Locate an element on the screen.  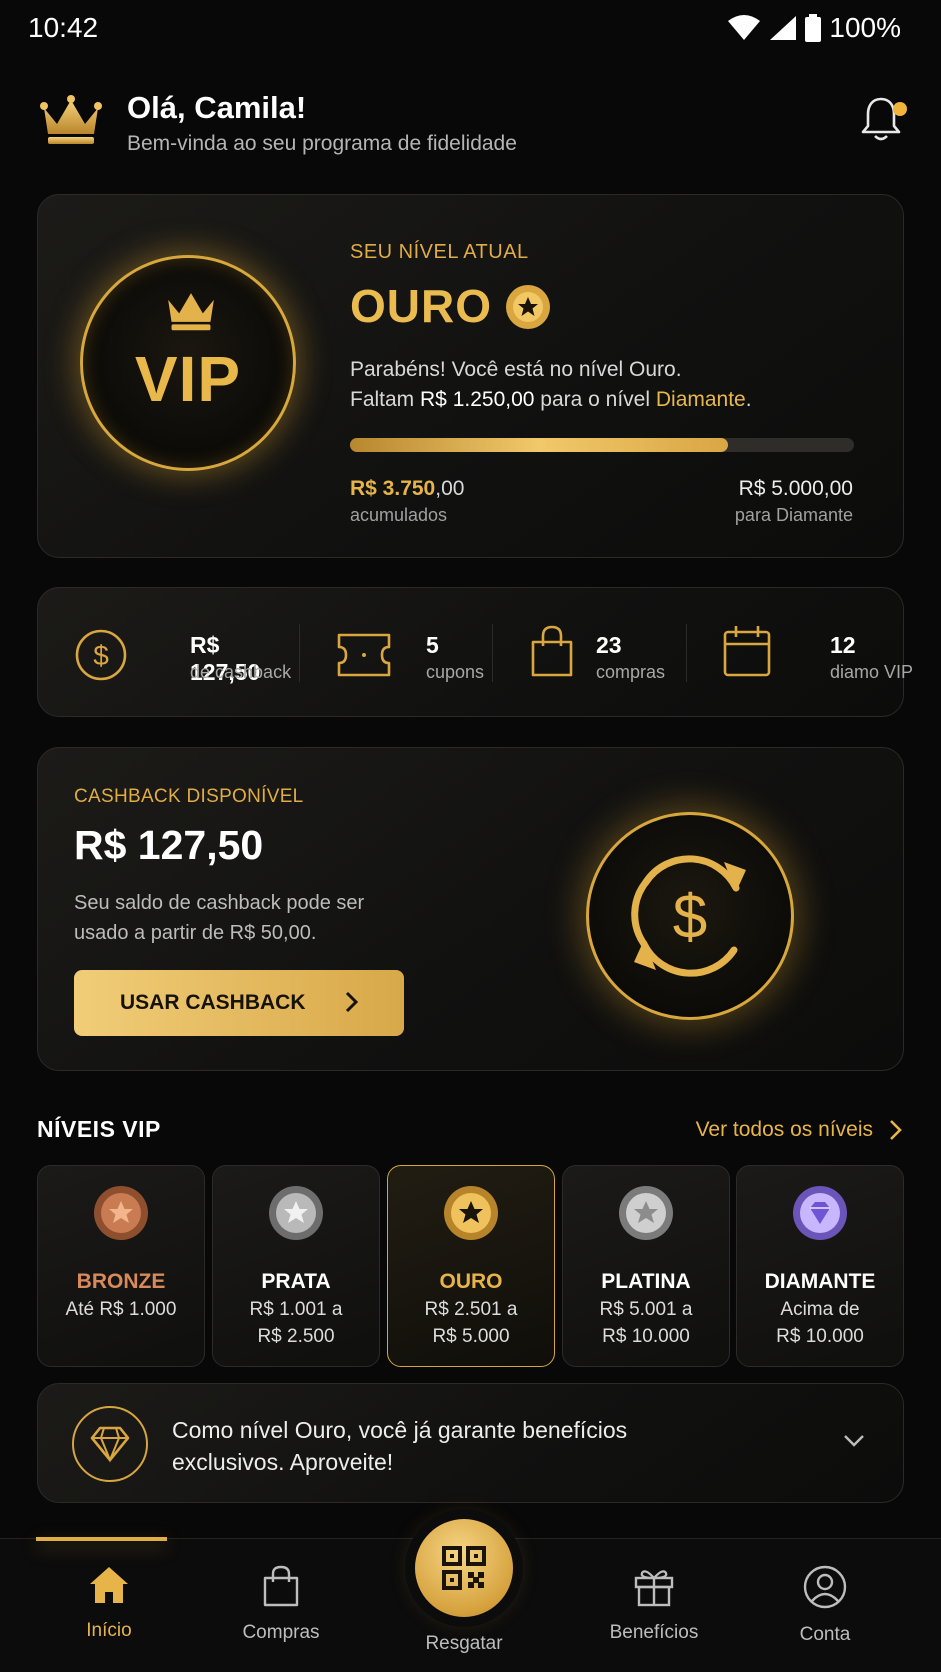
view-all-levels-label: Ver todos os níveis is located at coordinates (784, 1129).